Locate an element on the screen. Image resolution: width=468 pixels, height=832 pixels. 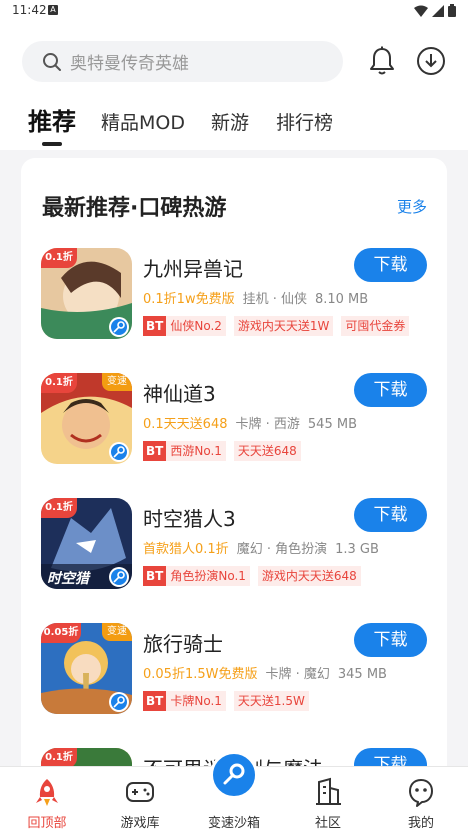
nav-speed-sandbox: 变速沙箱 is located at coordinates (234, 791).